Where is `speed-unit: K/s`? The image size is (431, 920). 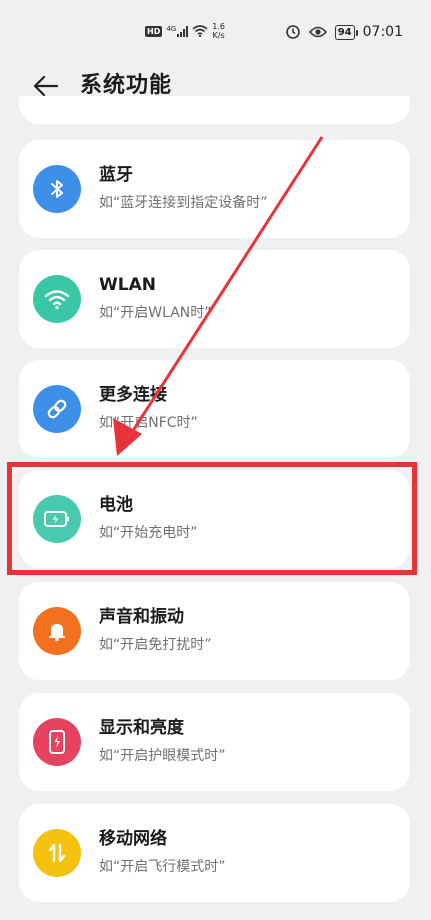 speed-unit: K/s is located at coordinates (218, 35).